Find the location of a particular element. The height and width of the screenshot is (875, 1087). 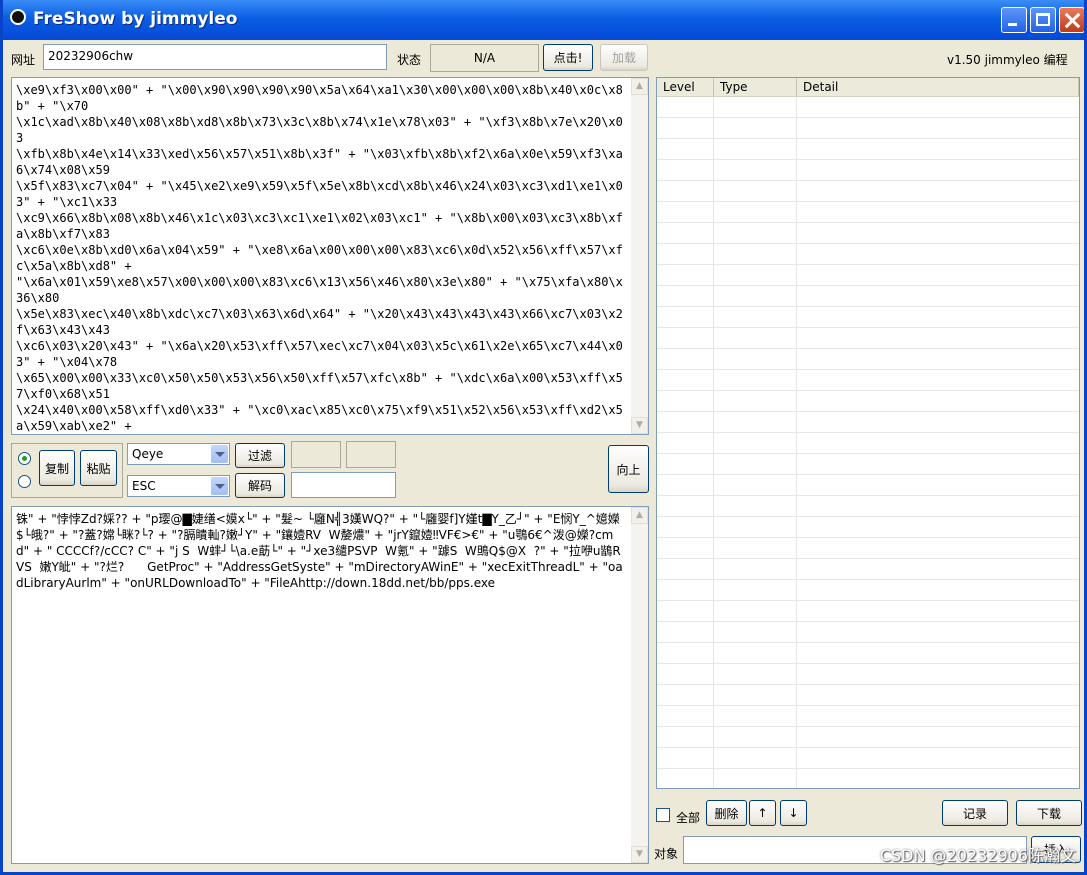

minimize-icon is located at coordinates (1014, 20).